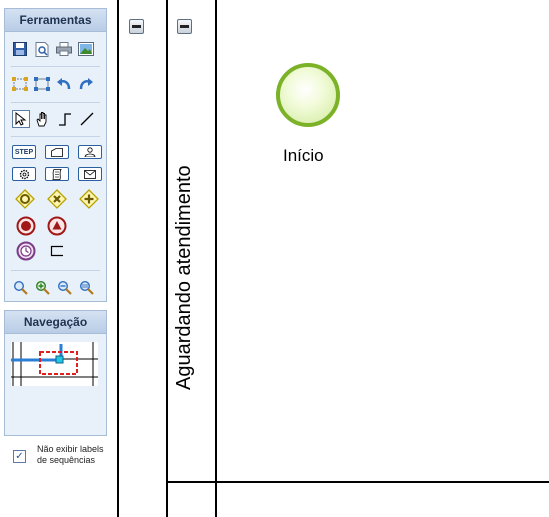 This screenshot has width=549, height=517. What do you see at coordinates (25, 199) in the screenshot?
I see `gateway-exclusive-icon` at bounding box center [25, 199].